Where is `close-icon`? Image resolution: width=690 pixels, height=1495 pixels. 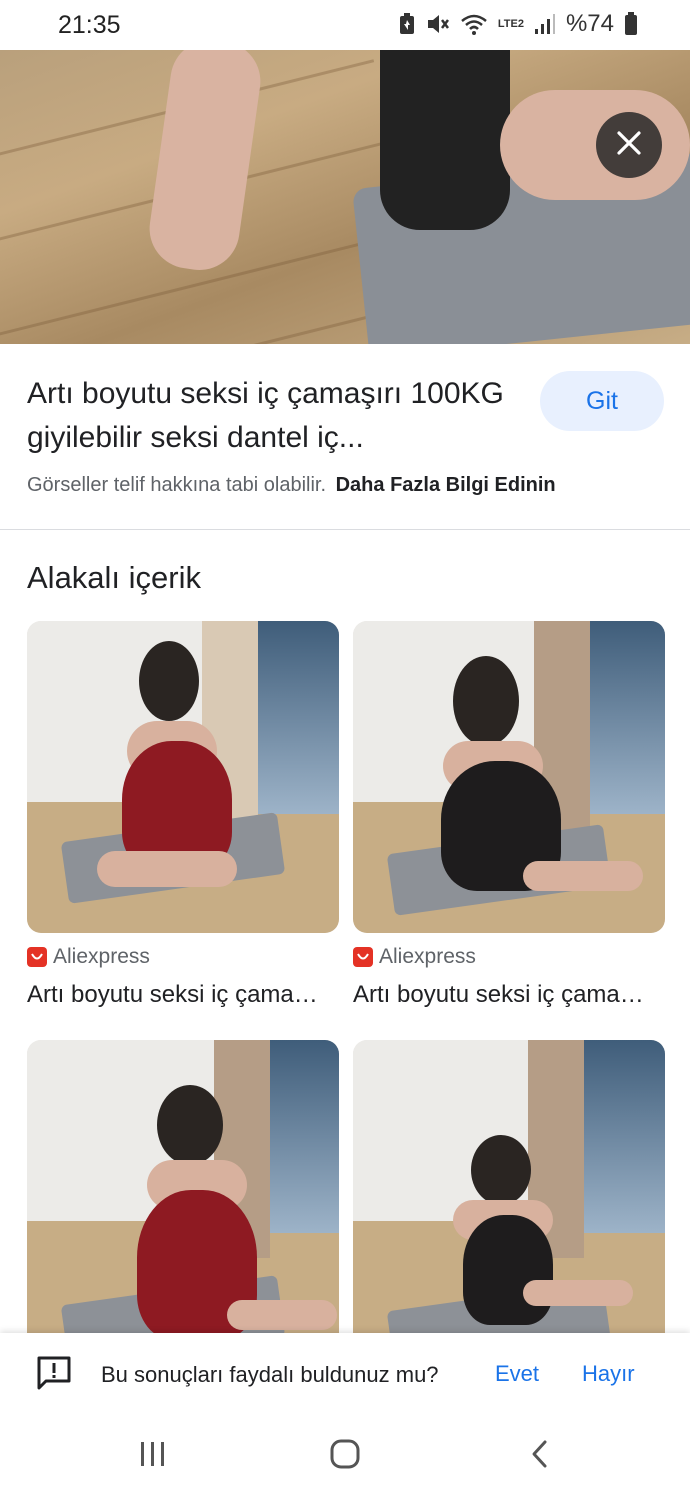
close-icon is located at coordinates (629, 145).